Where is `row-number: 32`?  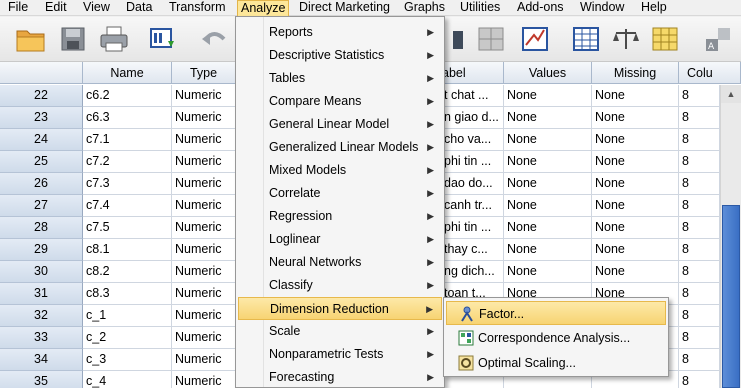
row-number: 32 is located at coordinates (41, 316).